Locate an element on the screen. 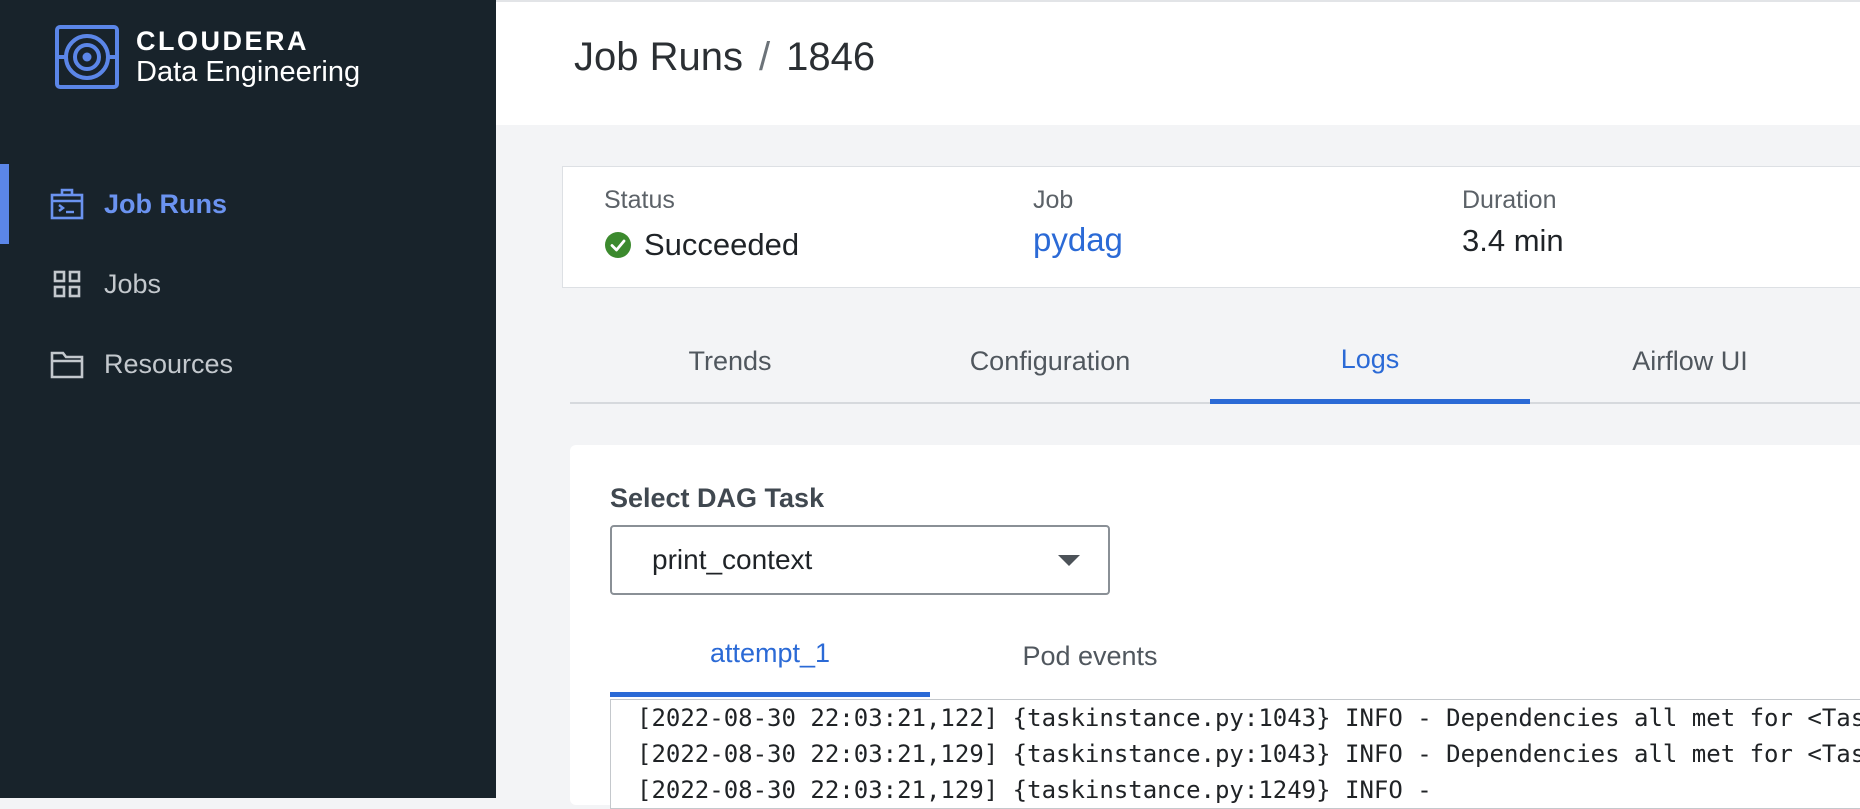 Image resolution: width=1860 pixels, height=809 pixels. tab-logs: Logs is located at coordinates (1370, 362).